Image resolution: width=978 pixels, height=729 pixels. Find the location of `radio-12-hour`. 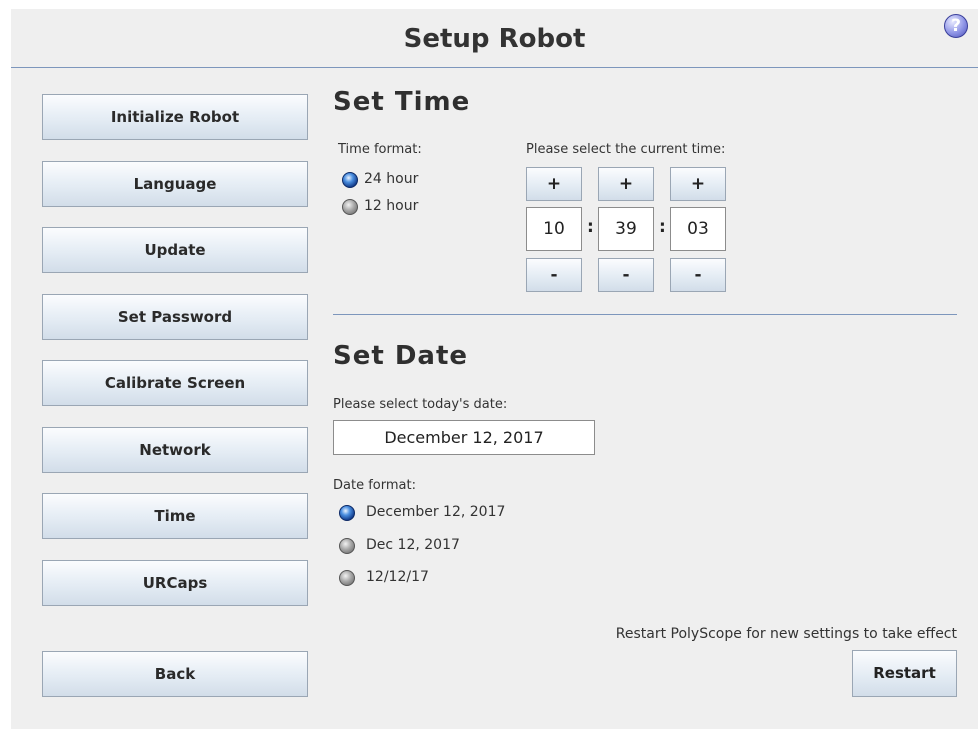

radio-12-hour is located at coordinates (350, 207).